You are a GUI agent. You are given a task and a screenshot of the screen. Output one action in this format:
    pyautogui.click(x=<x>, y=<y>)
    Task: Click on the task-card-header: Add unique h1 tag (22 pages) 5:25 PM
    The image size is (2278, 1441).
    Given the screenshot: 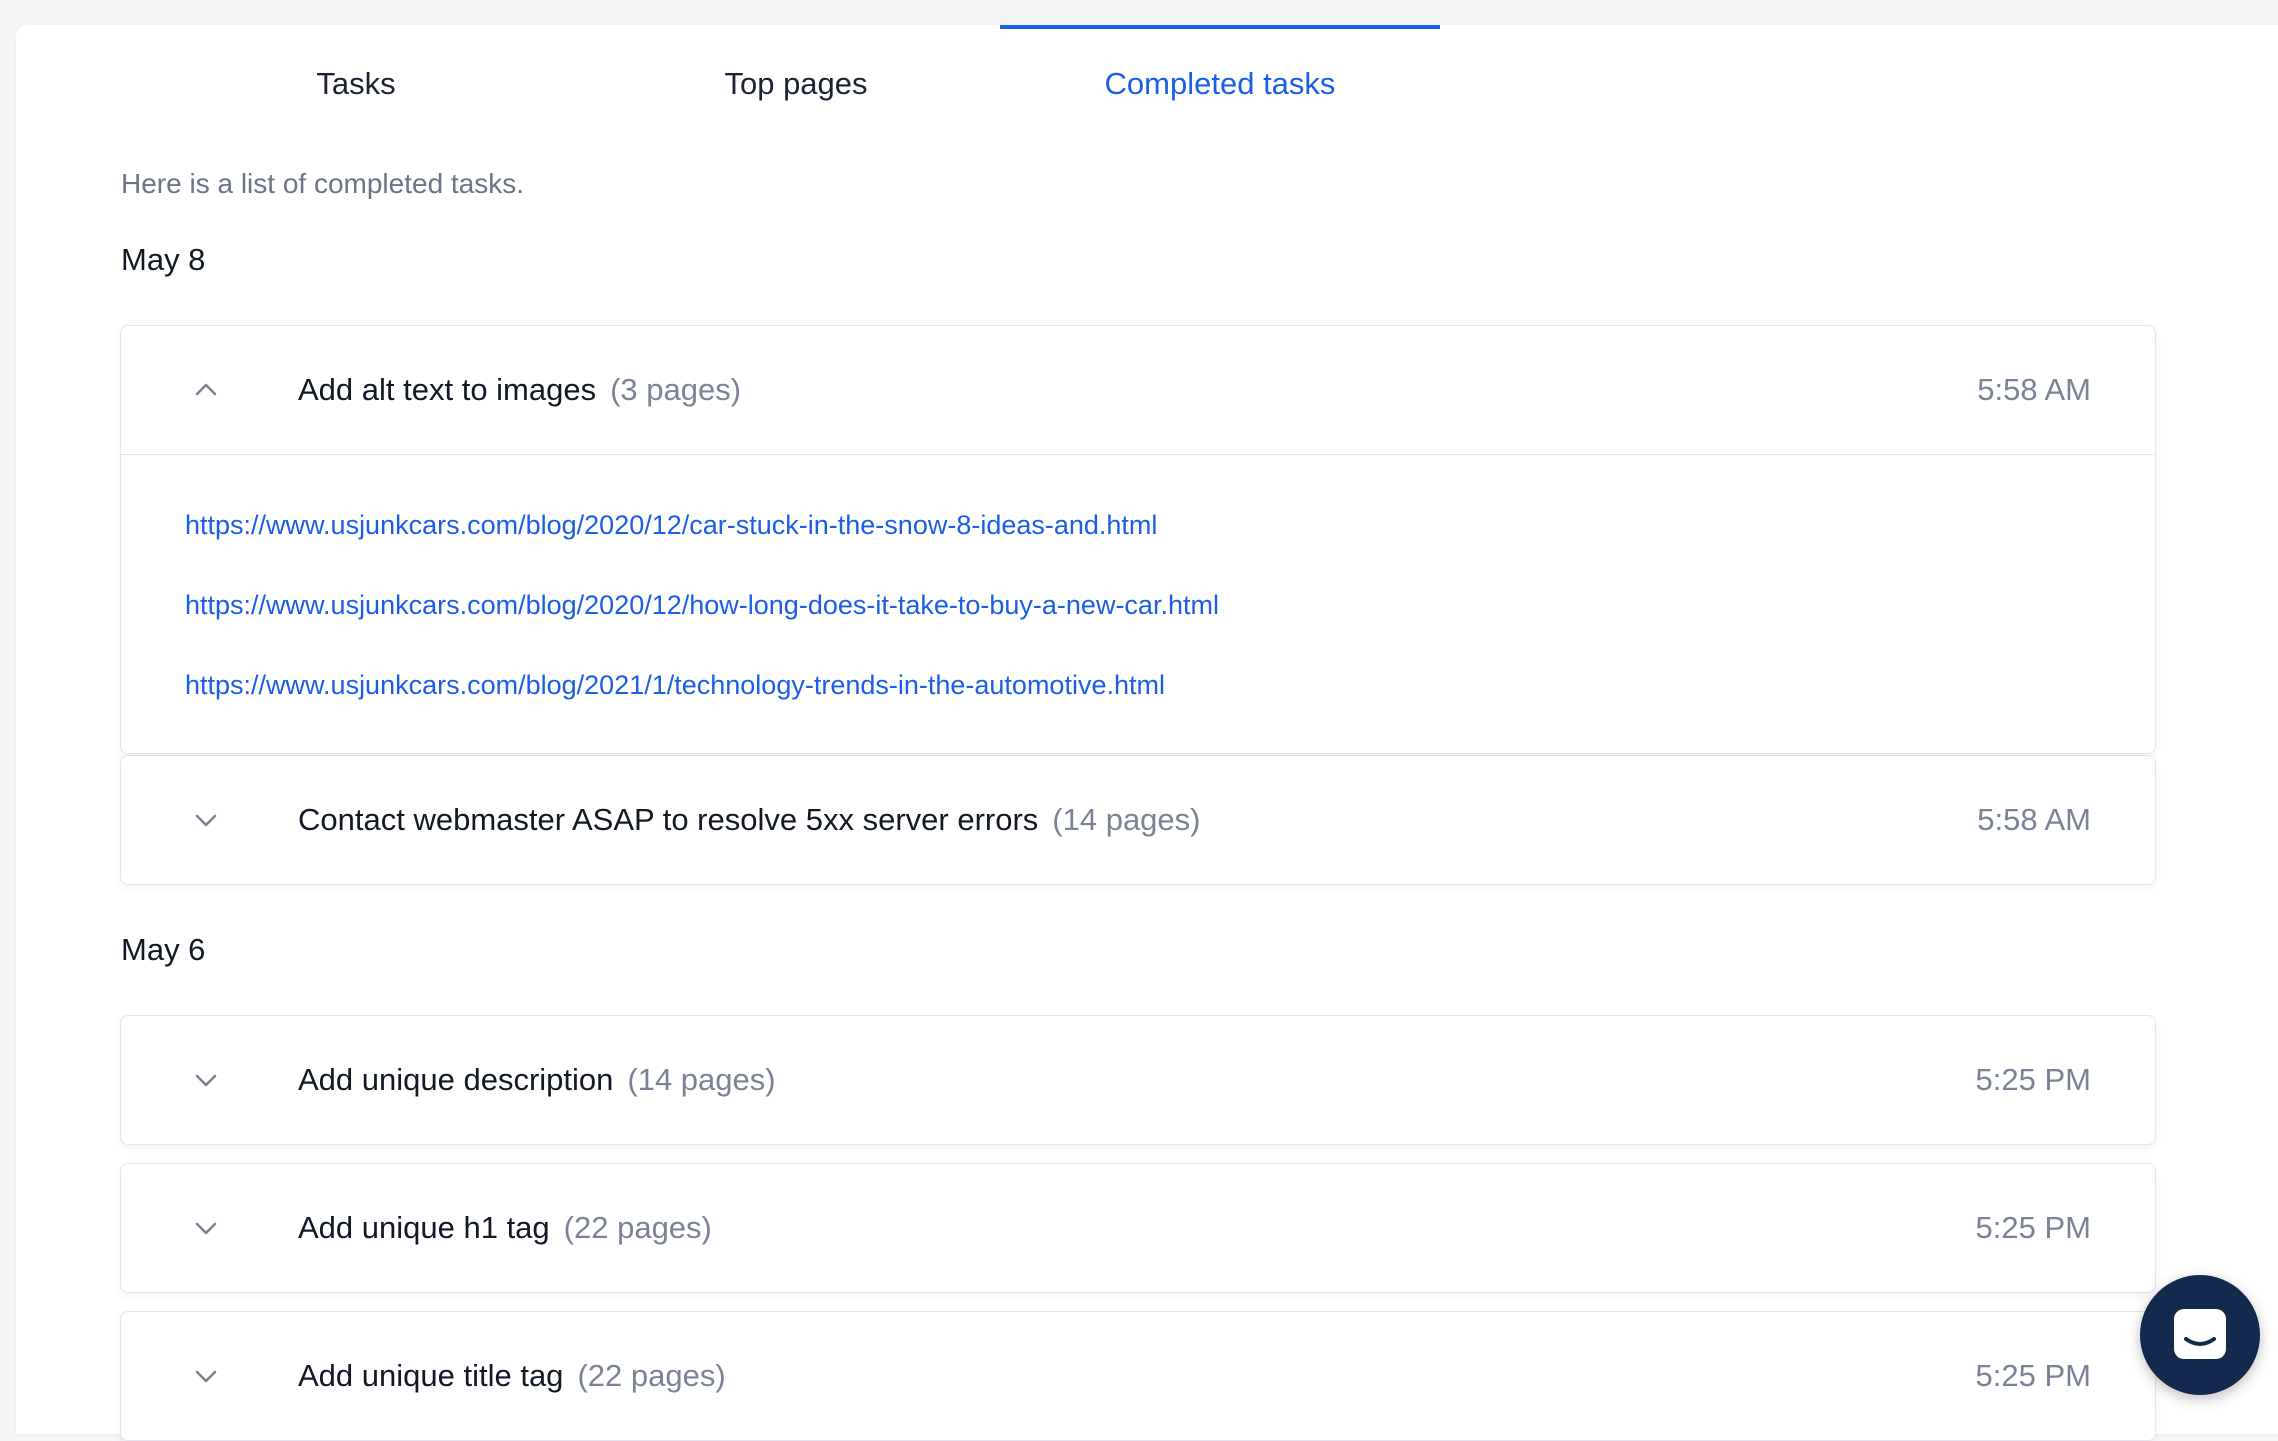 What is the action you would take?
    pyautogui.click(x=1138, y=1228)
    